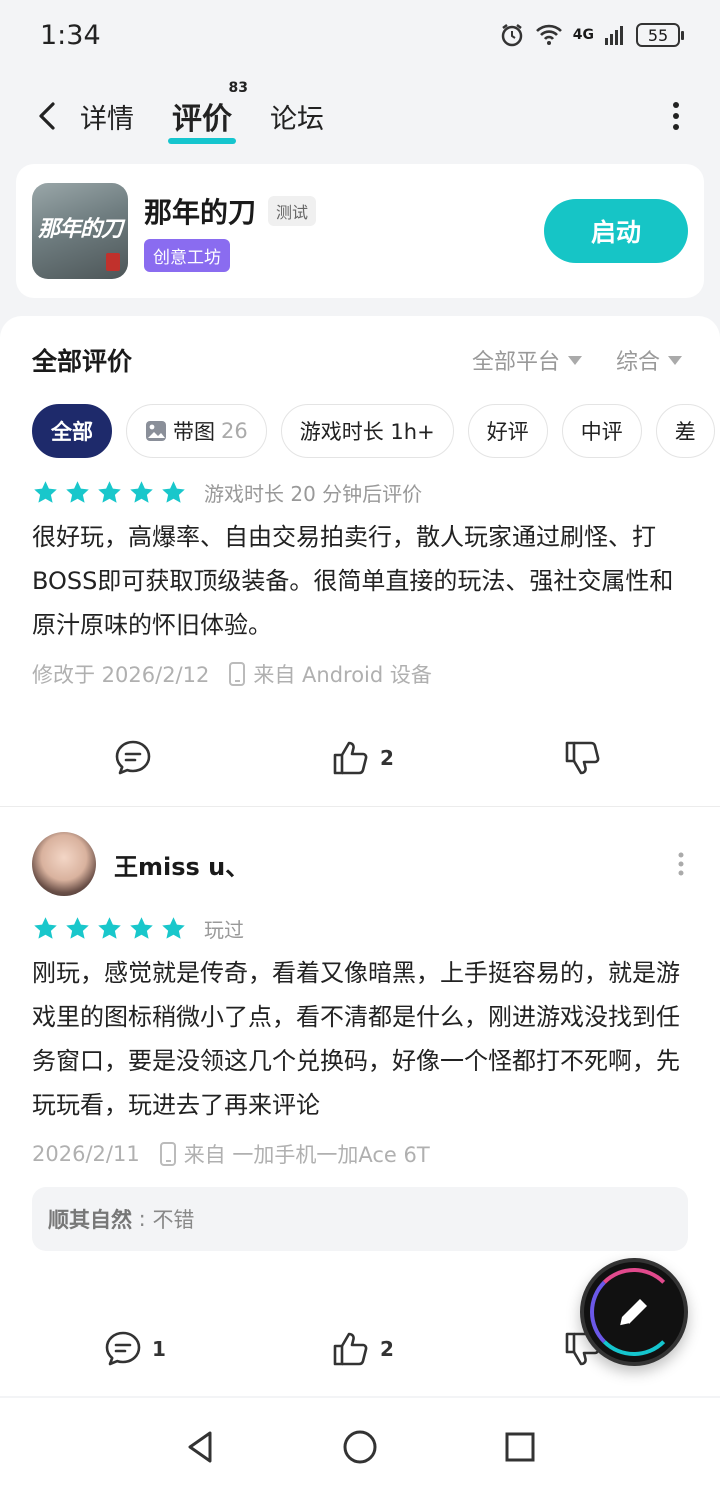 The image size is (720, 1496). I want to click on chip-all: 全部, so click(72, 431).